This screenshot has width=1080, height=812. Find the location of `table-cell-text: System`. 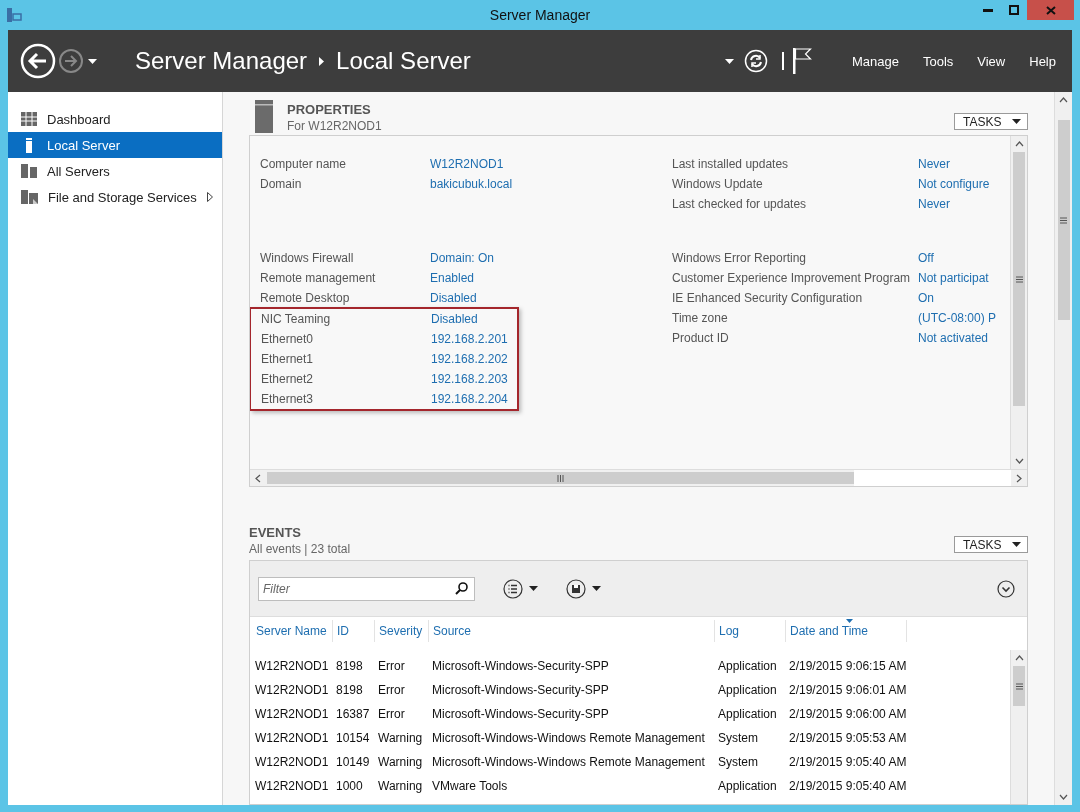

table-cell-text: System is located at coordinates (738, 738).